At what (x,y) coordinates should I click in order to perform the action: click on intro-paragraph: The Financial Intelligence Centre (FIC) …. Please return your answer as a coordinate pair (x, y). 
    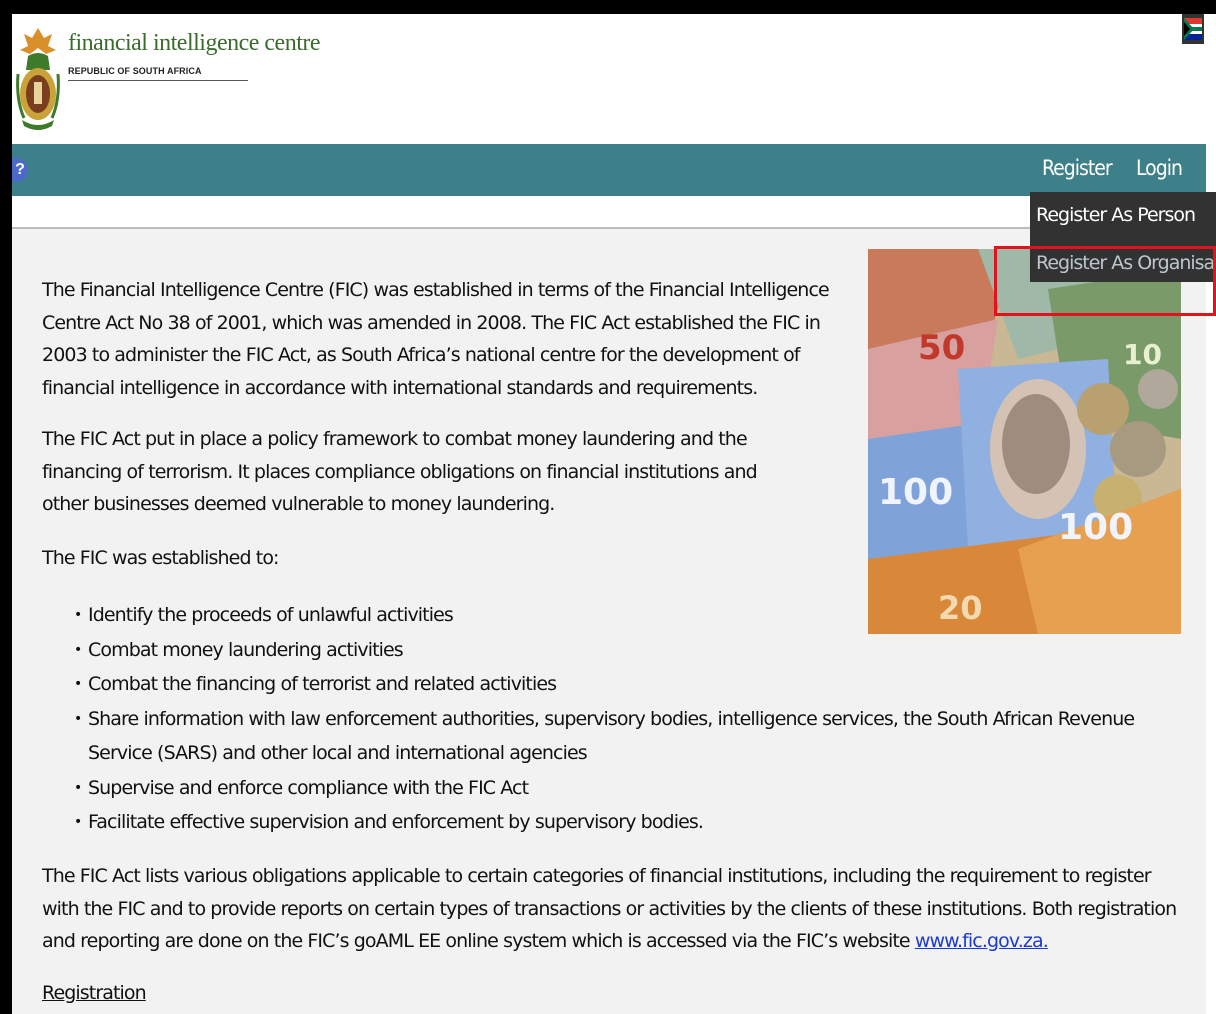
    Looking at the image, I should click on (436, 339).